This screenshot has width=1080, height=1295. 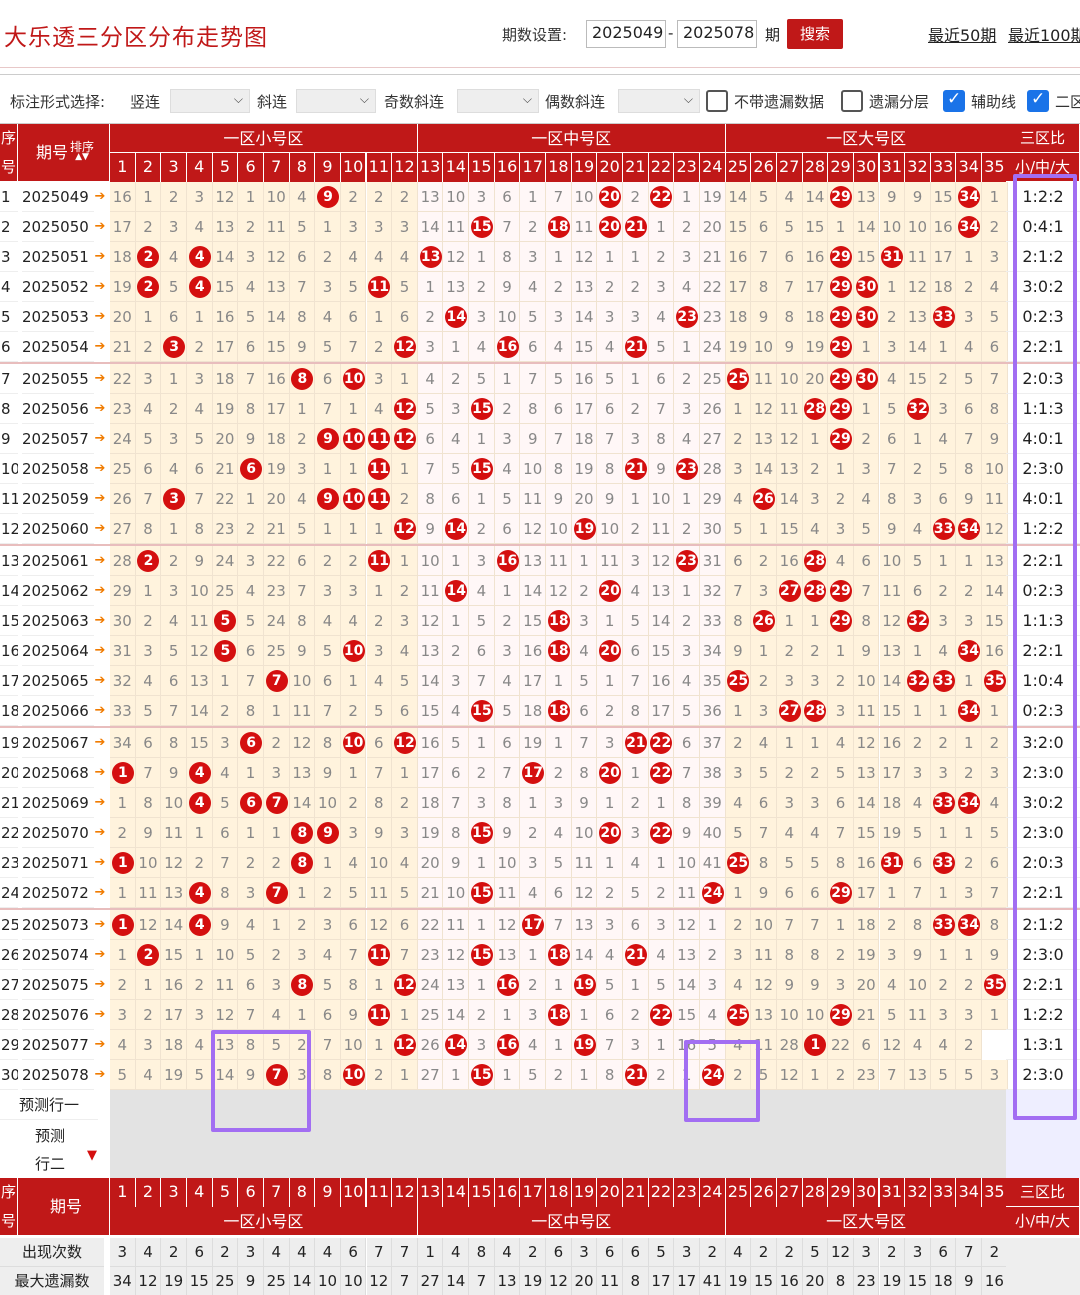 I want to click on draw-ball: 14, so click(x=456, y=1045).